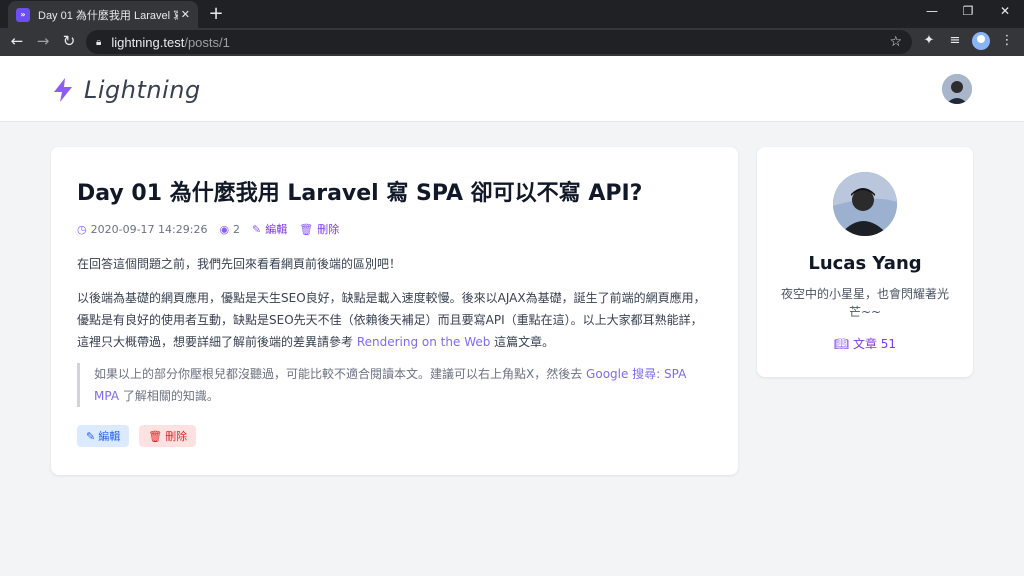 The height and width of the screenshot is (576, 1024). I want to click on author-name: Lucas Yang, so click(865, 263).